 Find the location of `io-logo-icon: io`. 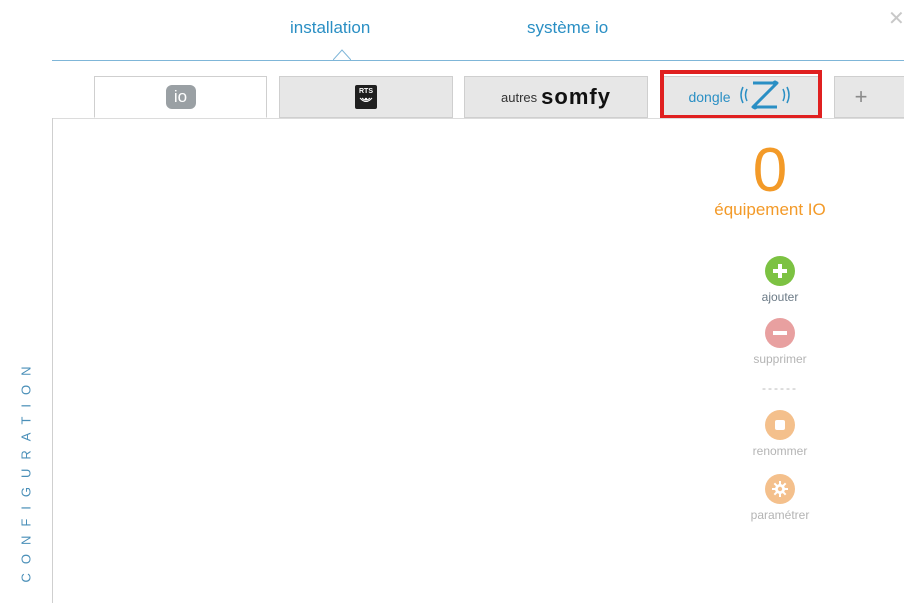

io-logo-icon: io is located at coordinates (180, 97).